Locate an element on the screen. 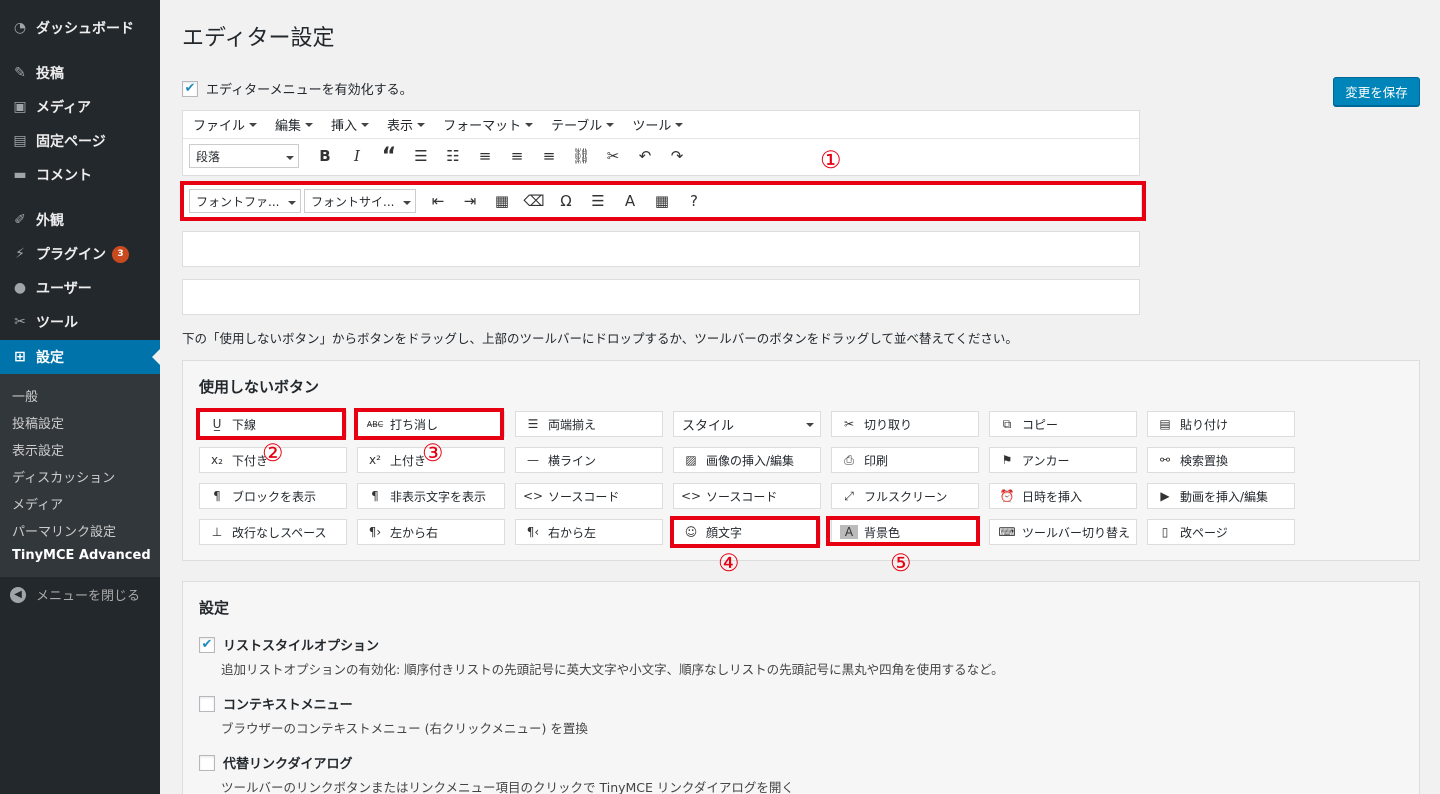 This screenshot has width=1440, height=794. unused-button-label: フルスクリーン is located at coordinates (906, 496).